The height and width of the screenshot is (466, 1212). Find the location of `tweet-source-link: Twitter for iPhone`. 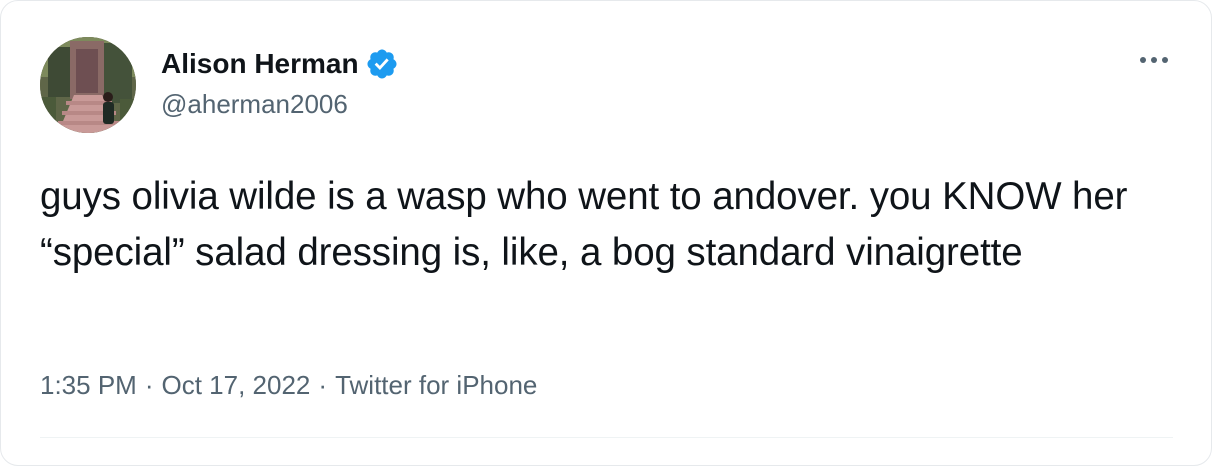

tweet-source-link: Twitter for iPhone is located at coordinates (436, 385).